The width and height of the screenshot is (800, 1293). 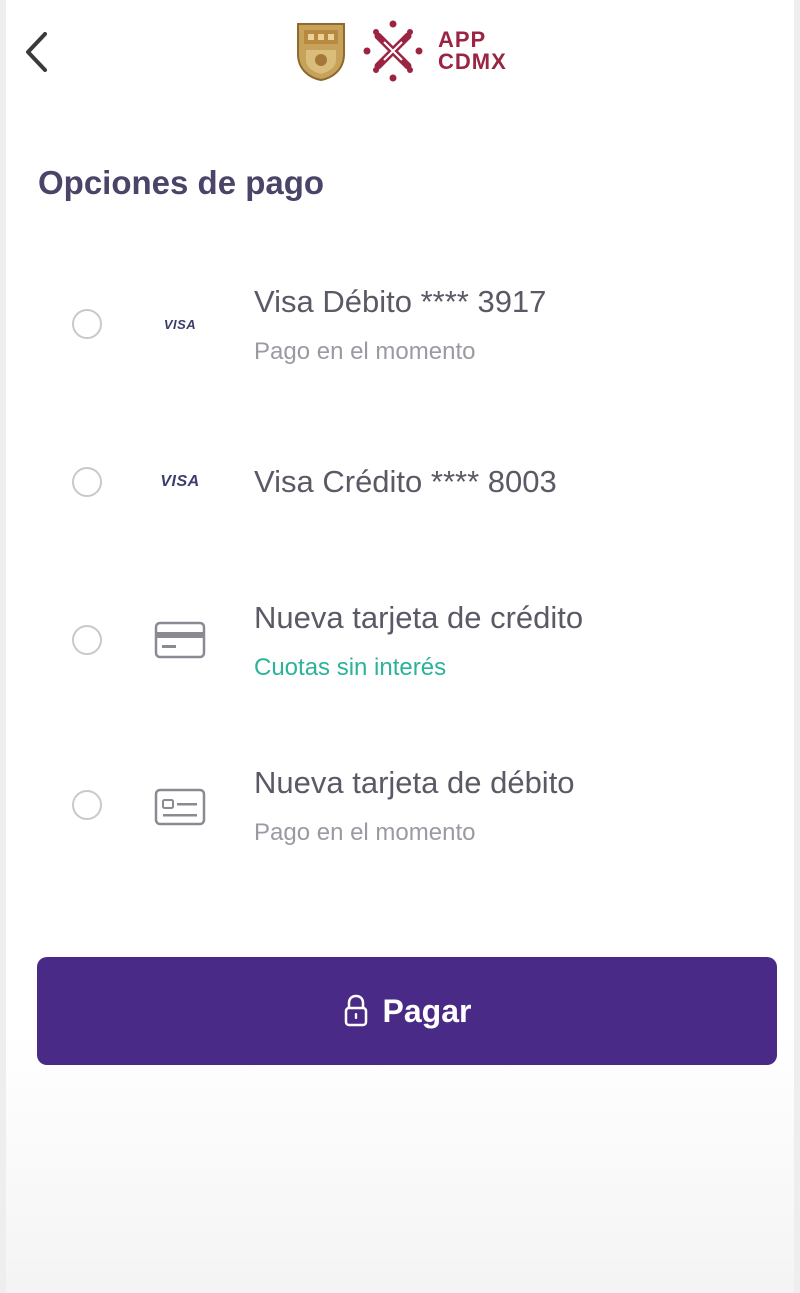 I want to click on option-title: Visa Débito **** 3917, so click(x=400, y=301).